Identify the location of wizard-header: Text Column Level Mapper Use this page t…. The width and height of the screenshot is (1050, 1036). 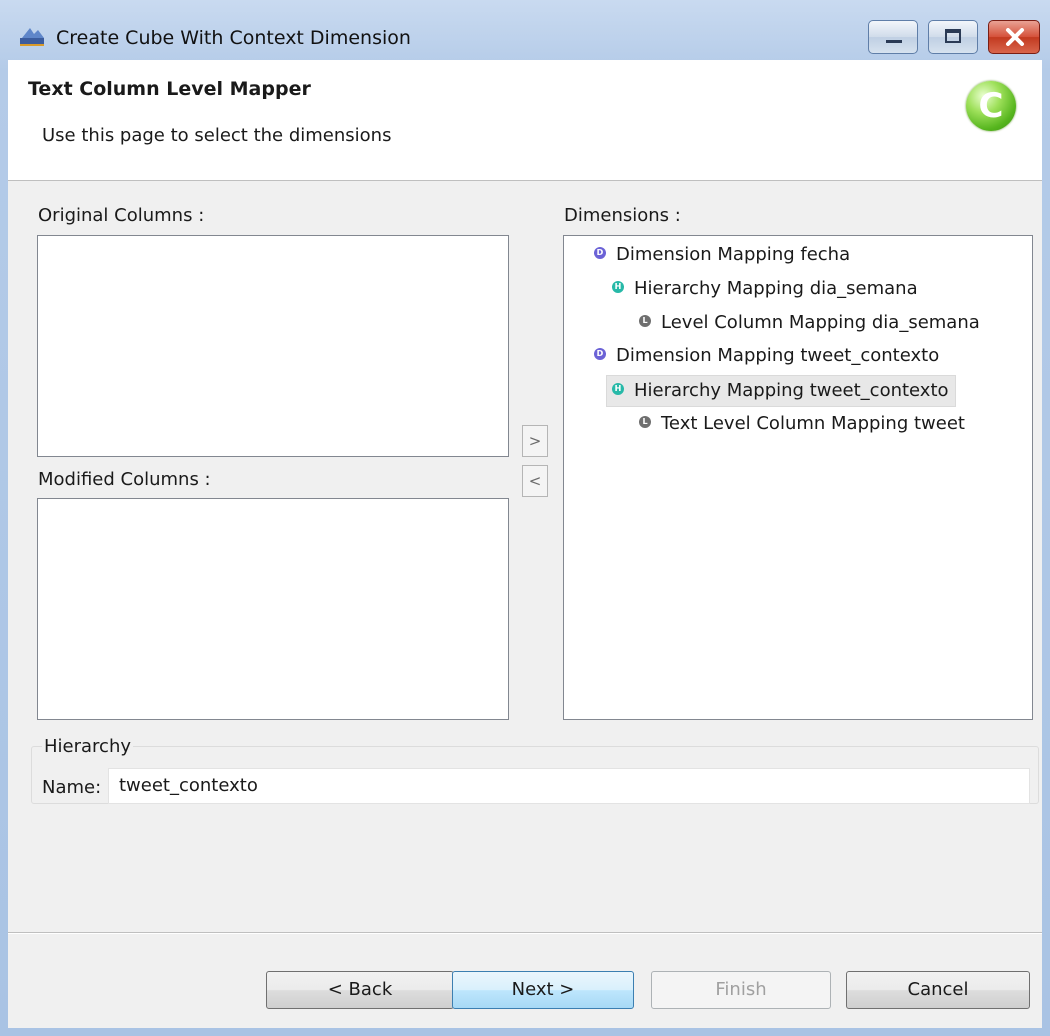
(525, 120).